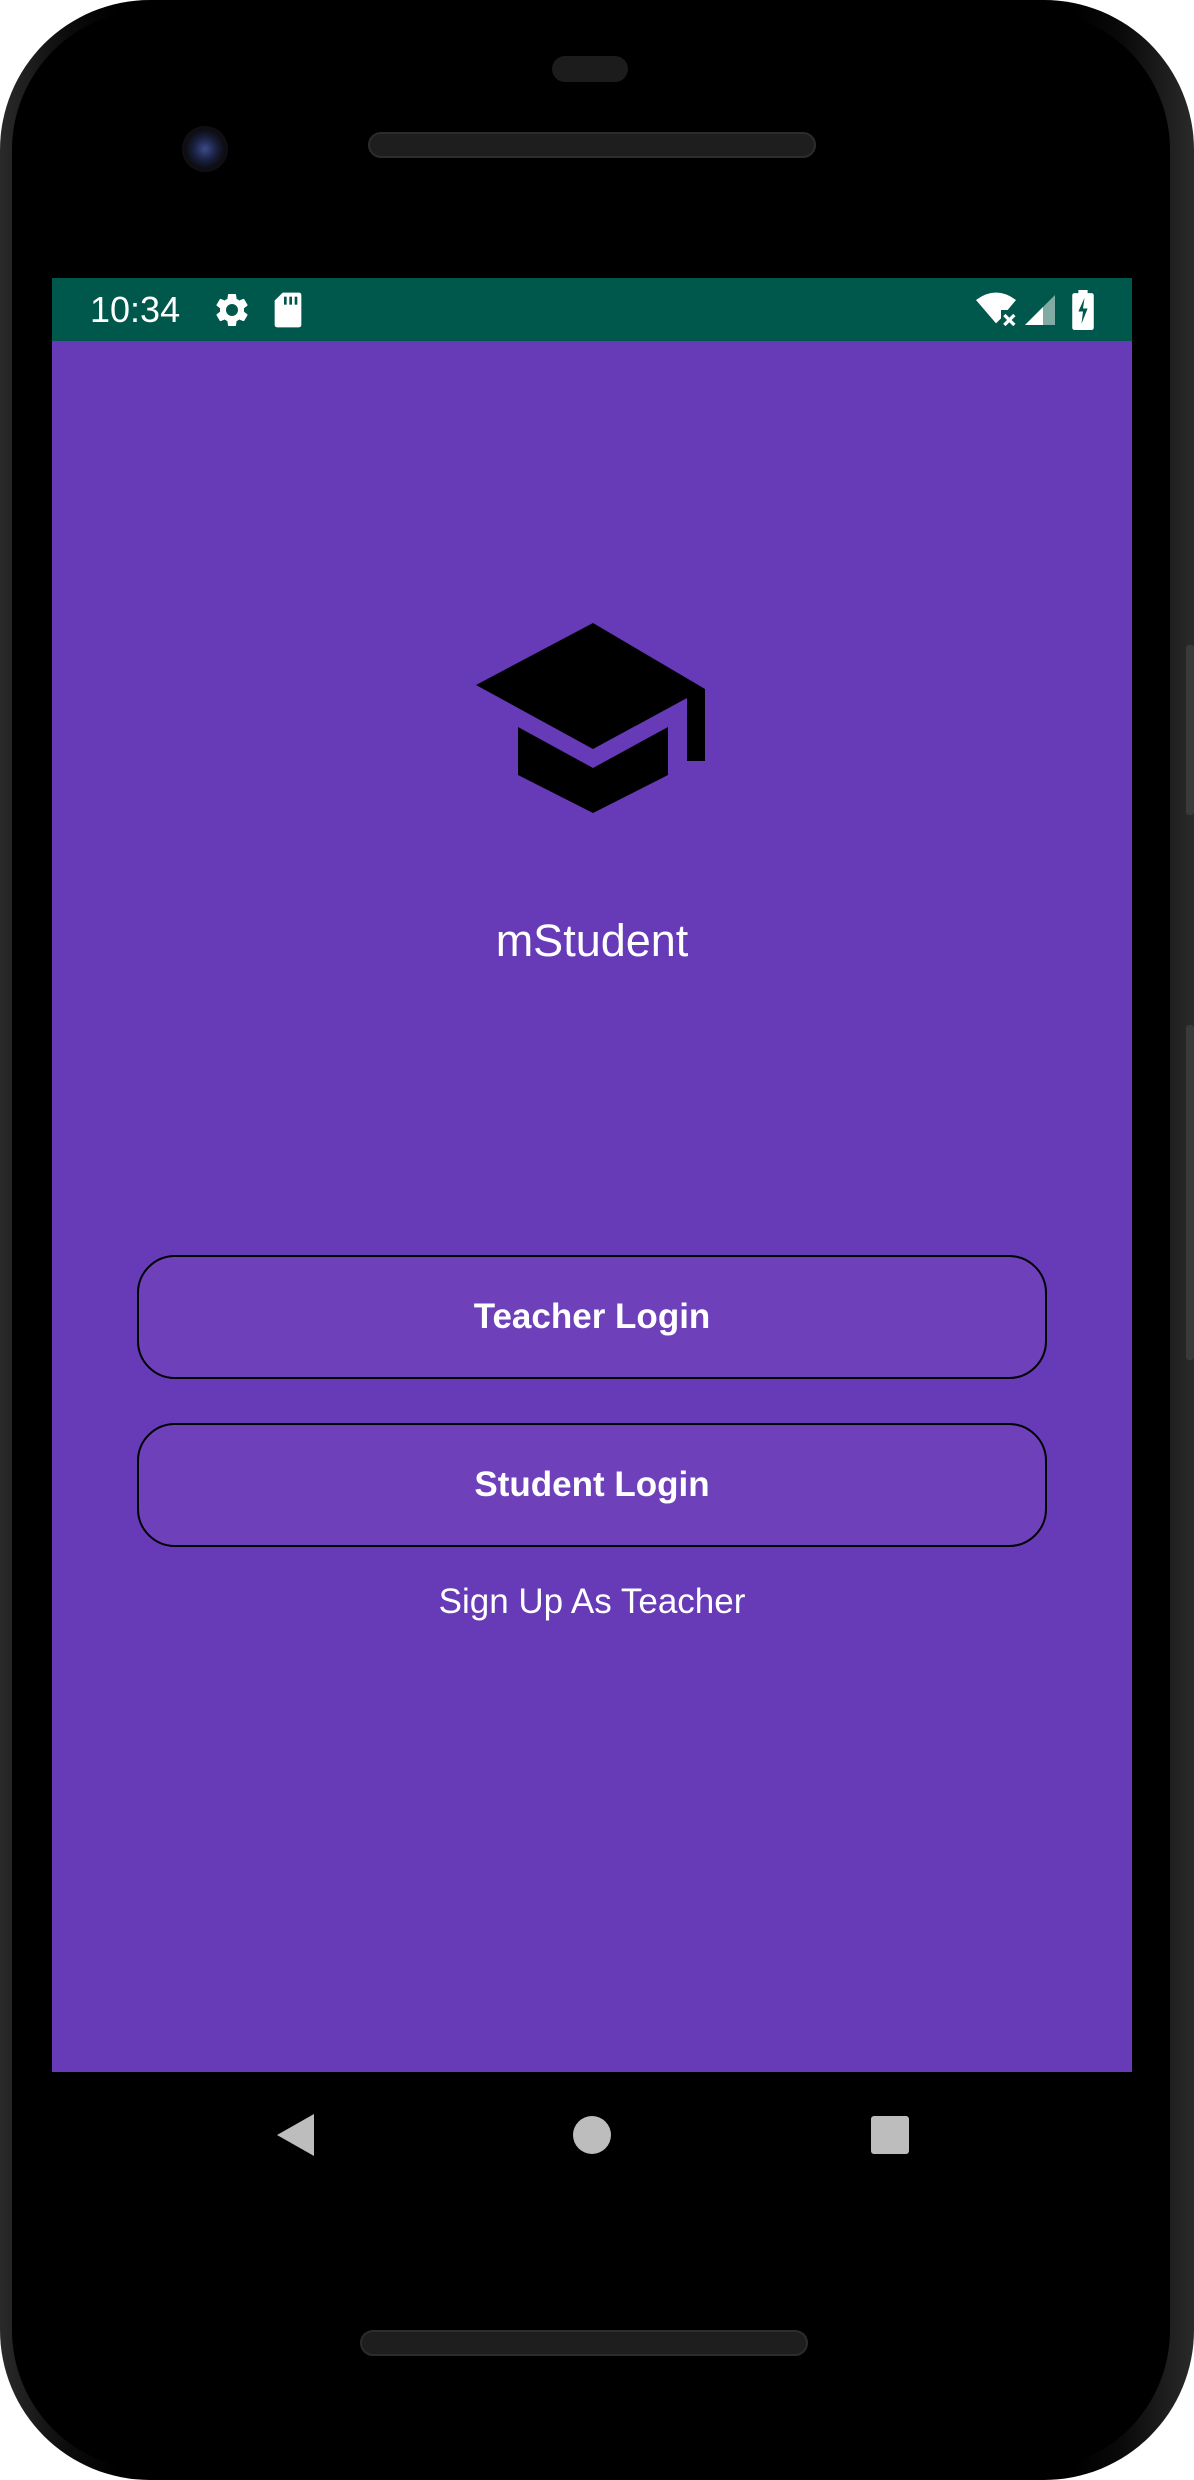  I want to click on teacher-login-button: Teacher Login, so click(592, 1317).